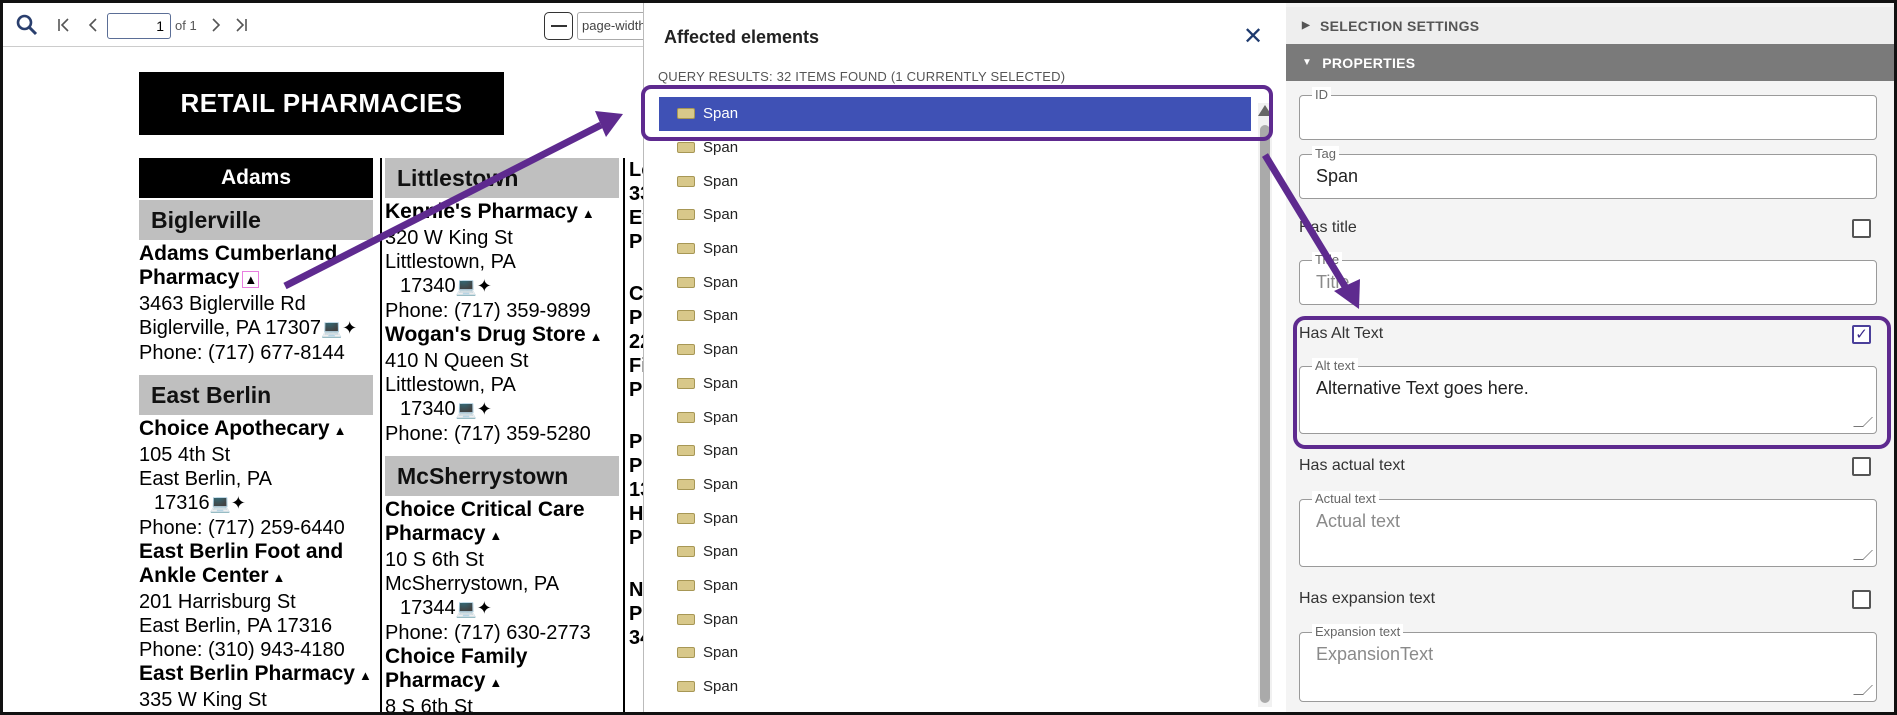  What do you see at coordinates (1306, 25) in the screenshot?
I see `caret-right-icon: ▶` at bounding box center [1306, 25].